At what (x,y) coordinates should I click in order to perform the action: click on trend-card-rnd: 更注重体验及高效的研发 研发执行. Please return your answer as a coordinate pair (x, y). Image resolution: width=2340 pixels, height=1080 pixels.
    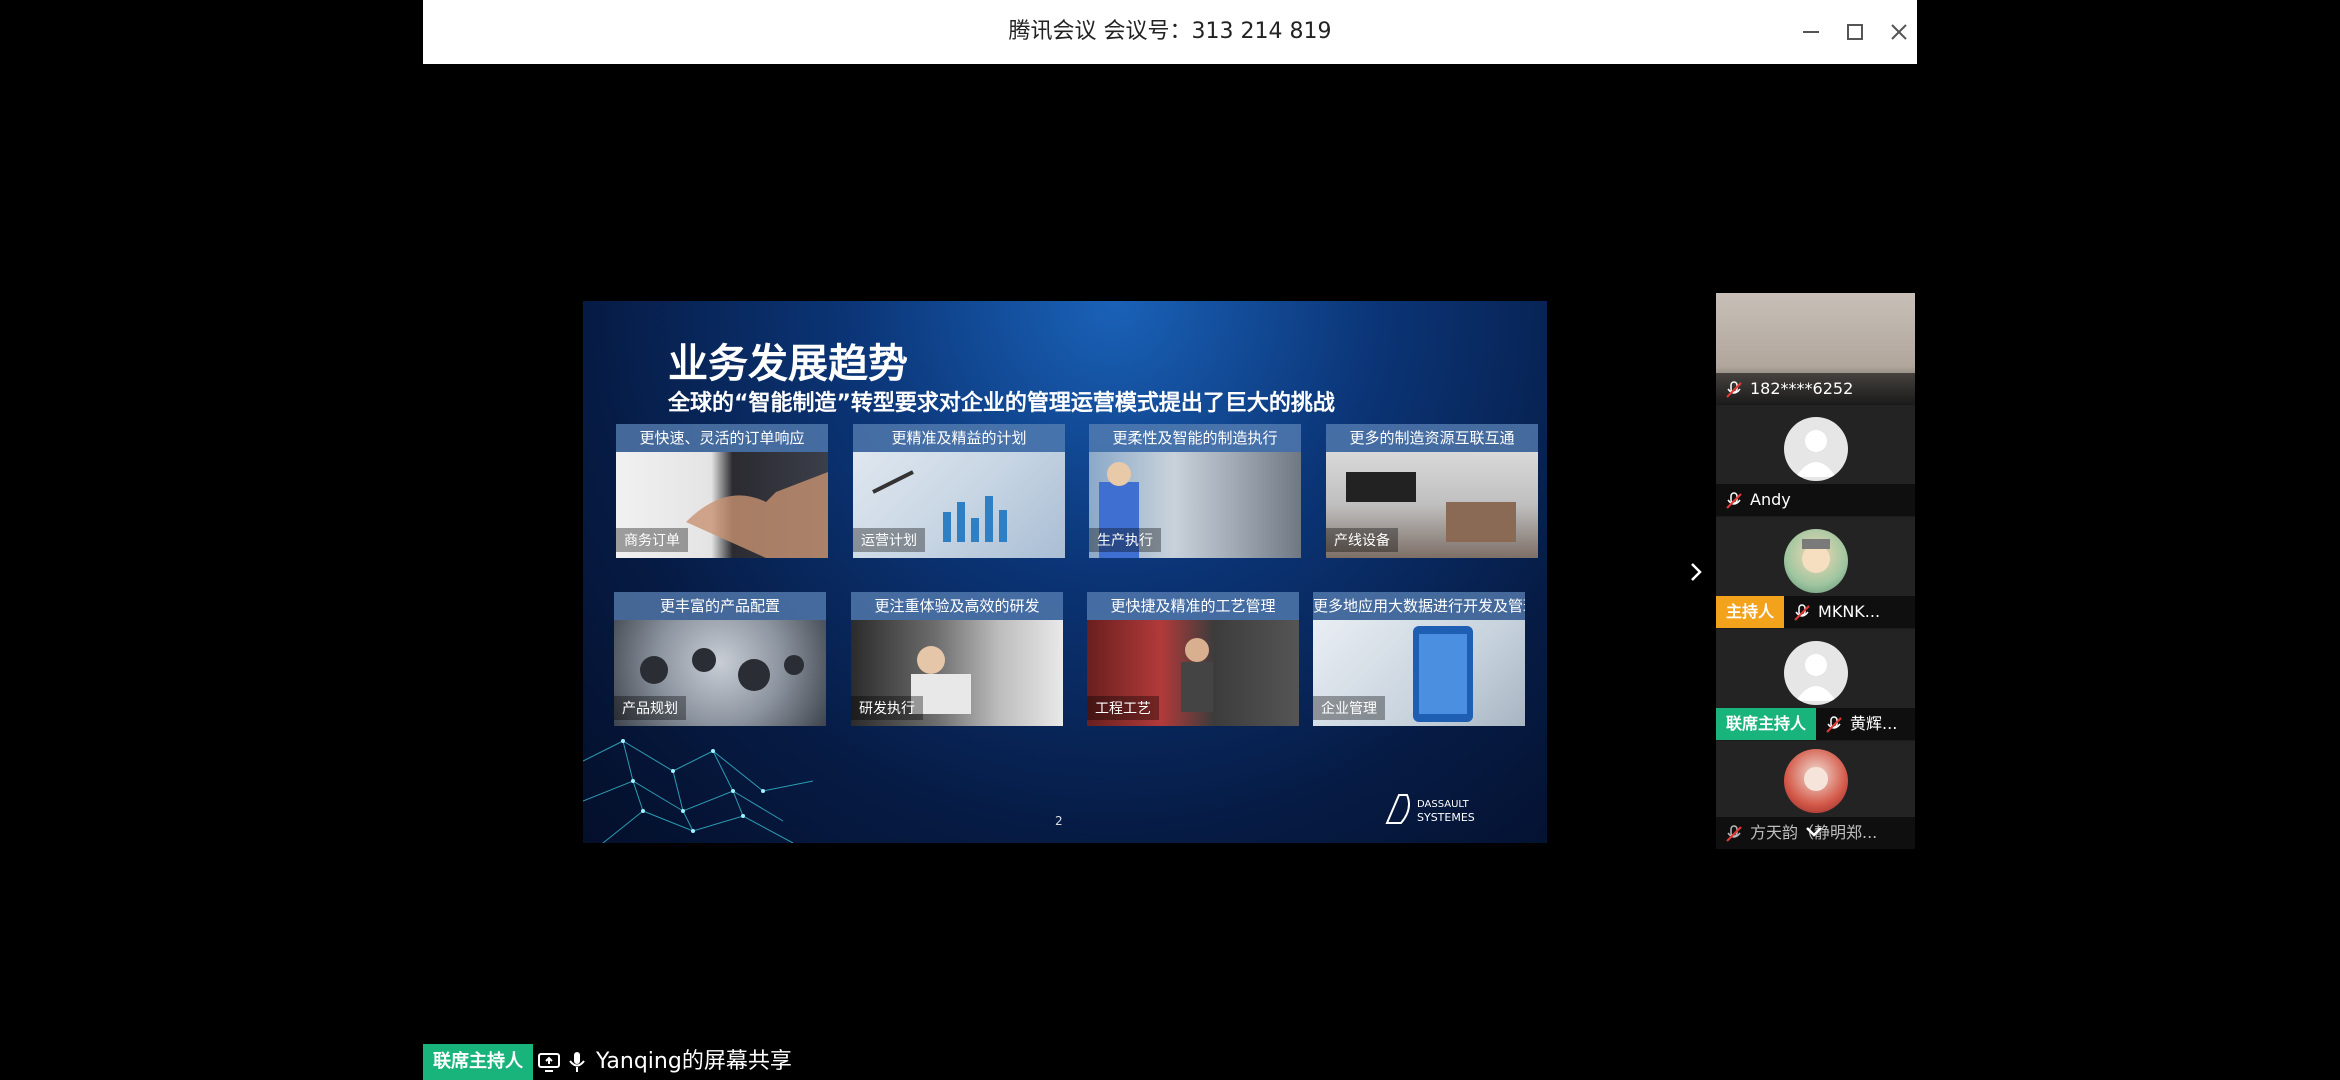
    Looking at the image, I should click on (957, 659).